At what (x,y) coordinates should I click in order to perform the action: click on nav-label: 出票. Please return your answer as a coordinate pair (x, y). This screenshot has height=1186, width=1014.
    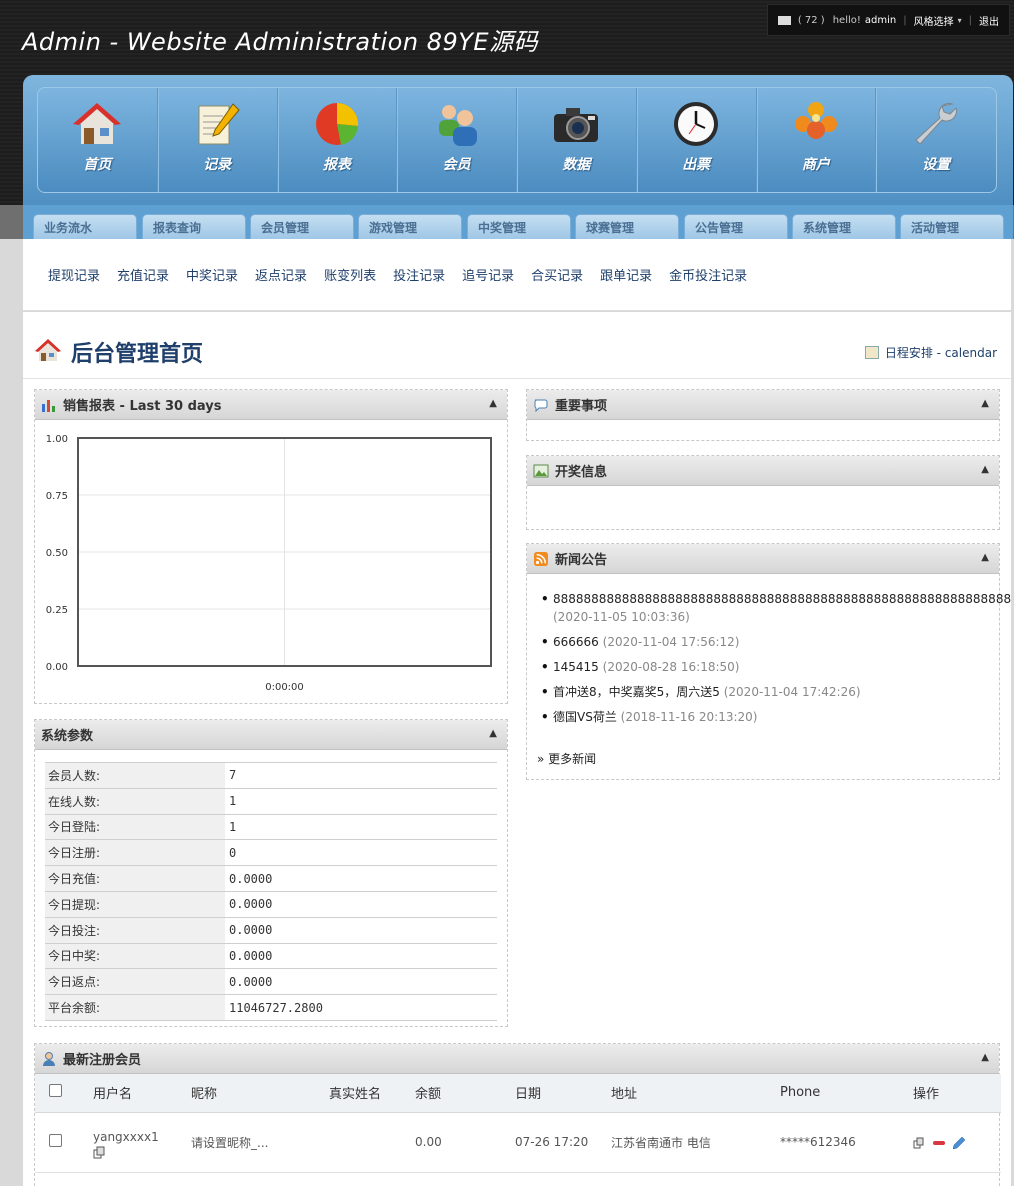
    Looking at the image, I should click on (696, 165).